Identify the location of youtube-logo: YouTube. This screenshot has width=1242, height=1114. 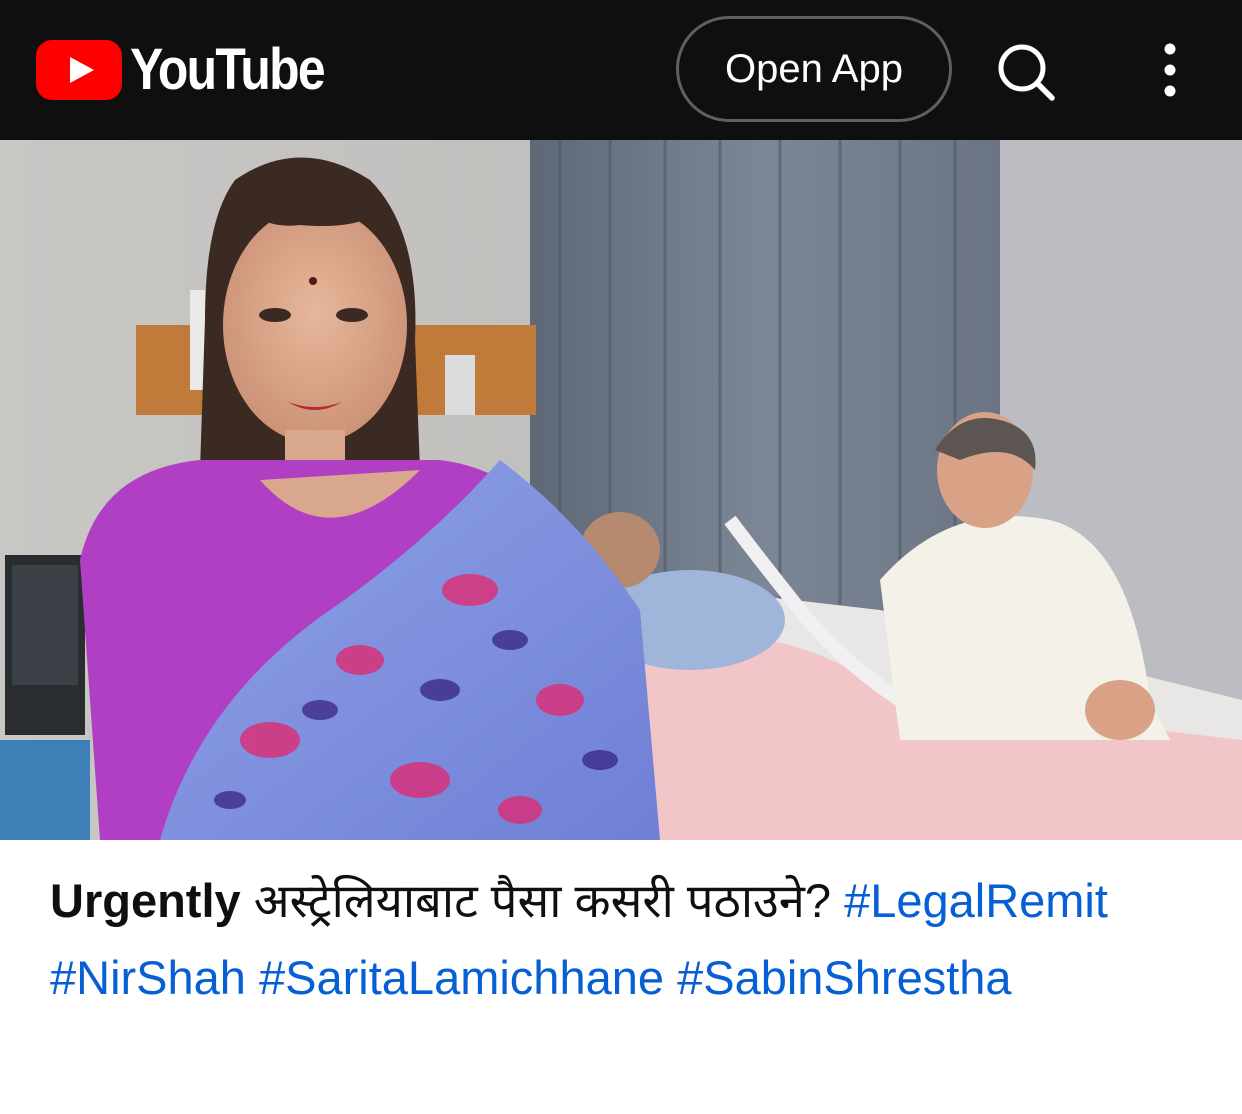
(195, 70).